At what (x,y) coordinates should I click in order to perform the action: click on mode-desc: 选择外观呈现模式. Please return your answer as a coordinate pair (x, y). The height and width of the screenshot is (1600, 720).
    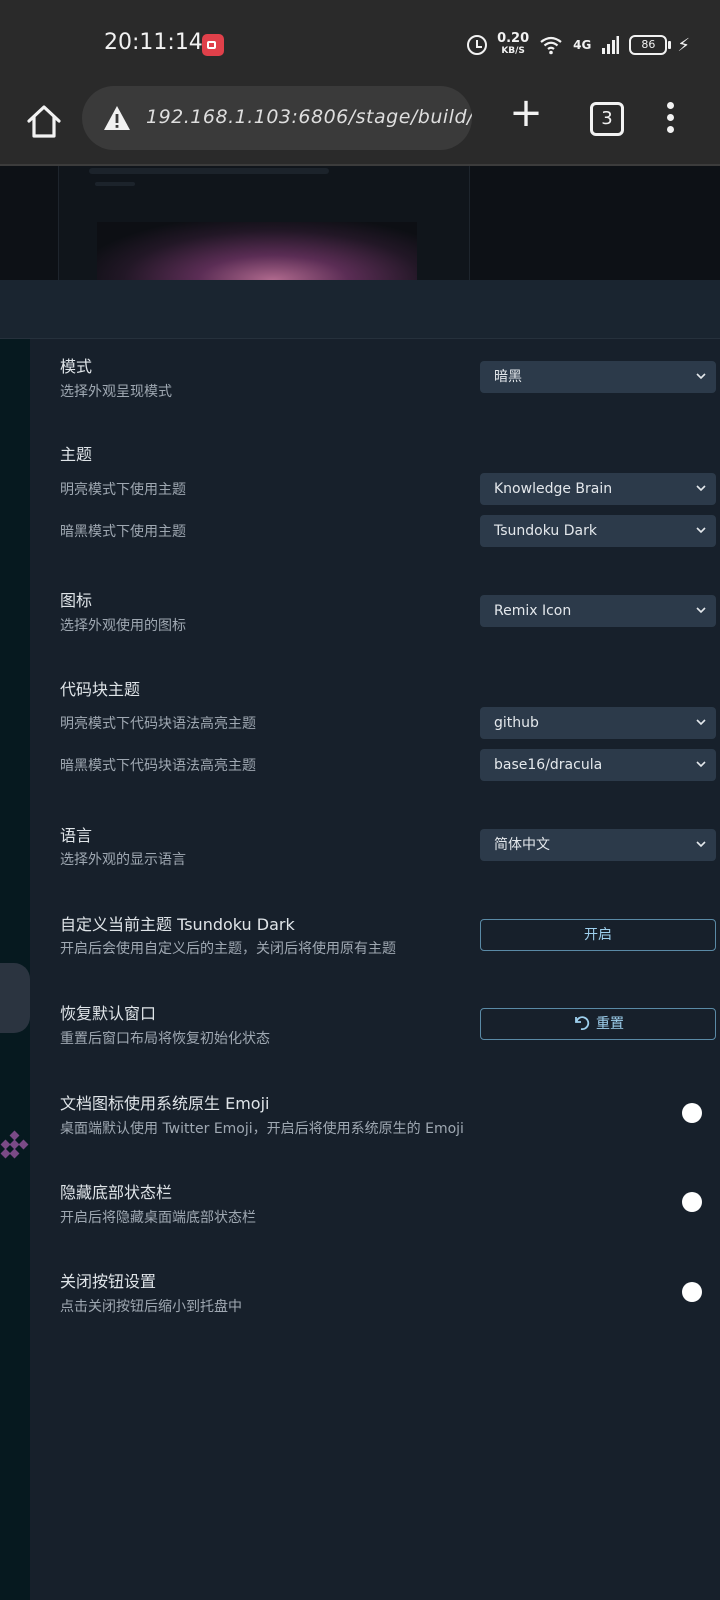
    Looking at the image, I should click on (116, 392).